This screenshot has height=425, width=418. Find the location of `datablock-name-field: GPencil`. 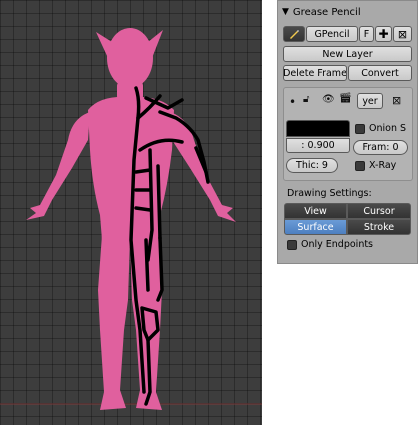

datablock-name-field: GPencil is located at coordinates (332, 34).